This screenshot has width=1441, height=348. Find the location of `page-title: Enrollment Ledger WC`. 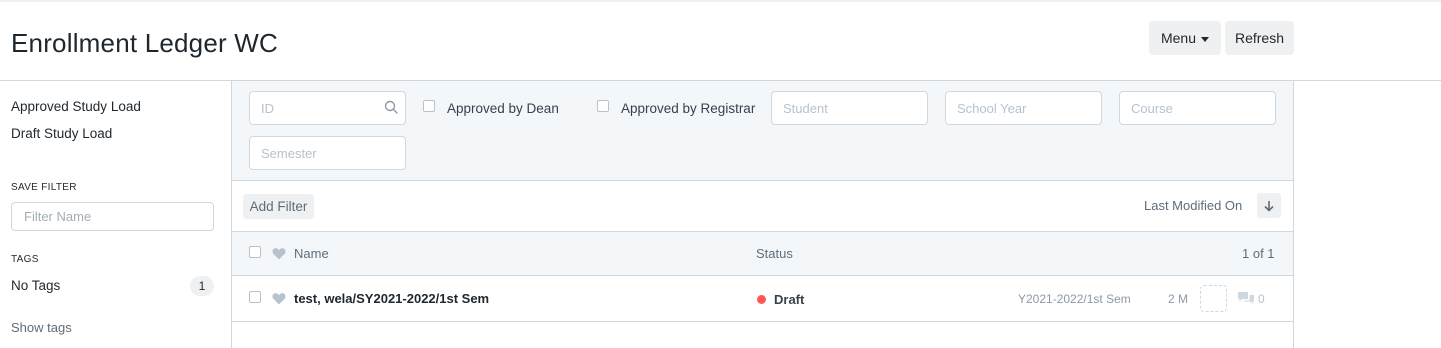

page-title: Enrollment Ledger WC is located at coordinates (144, 43).